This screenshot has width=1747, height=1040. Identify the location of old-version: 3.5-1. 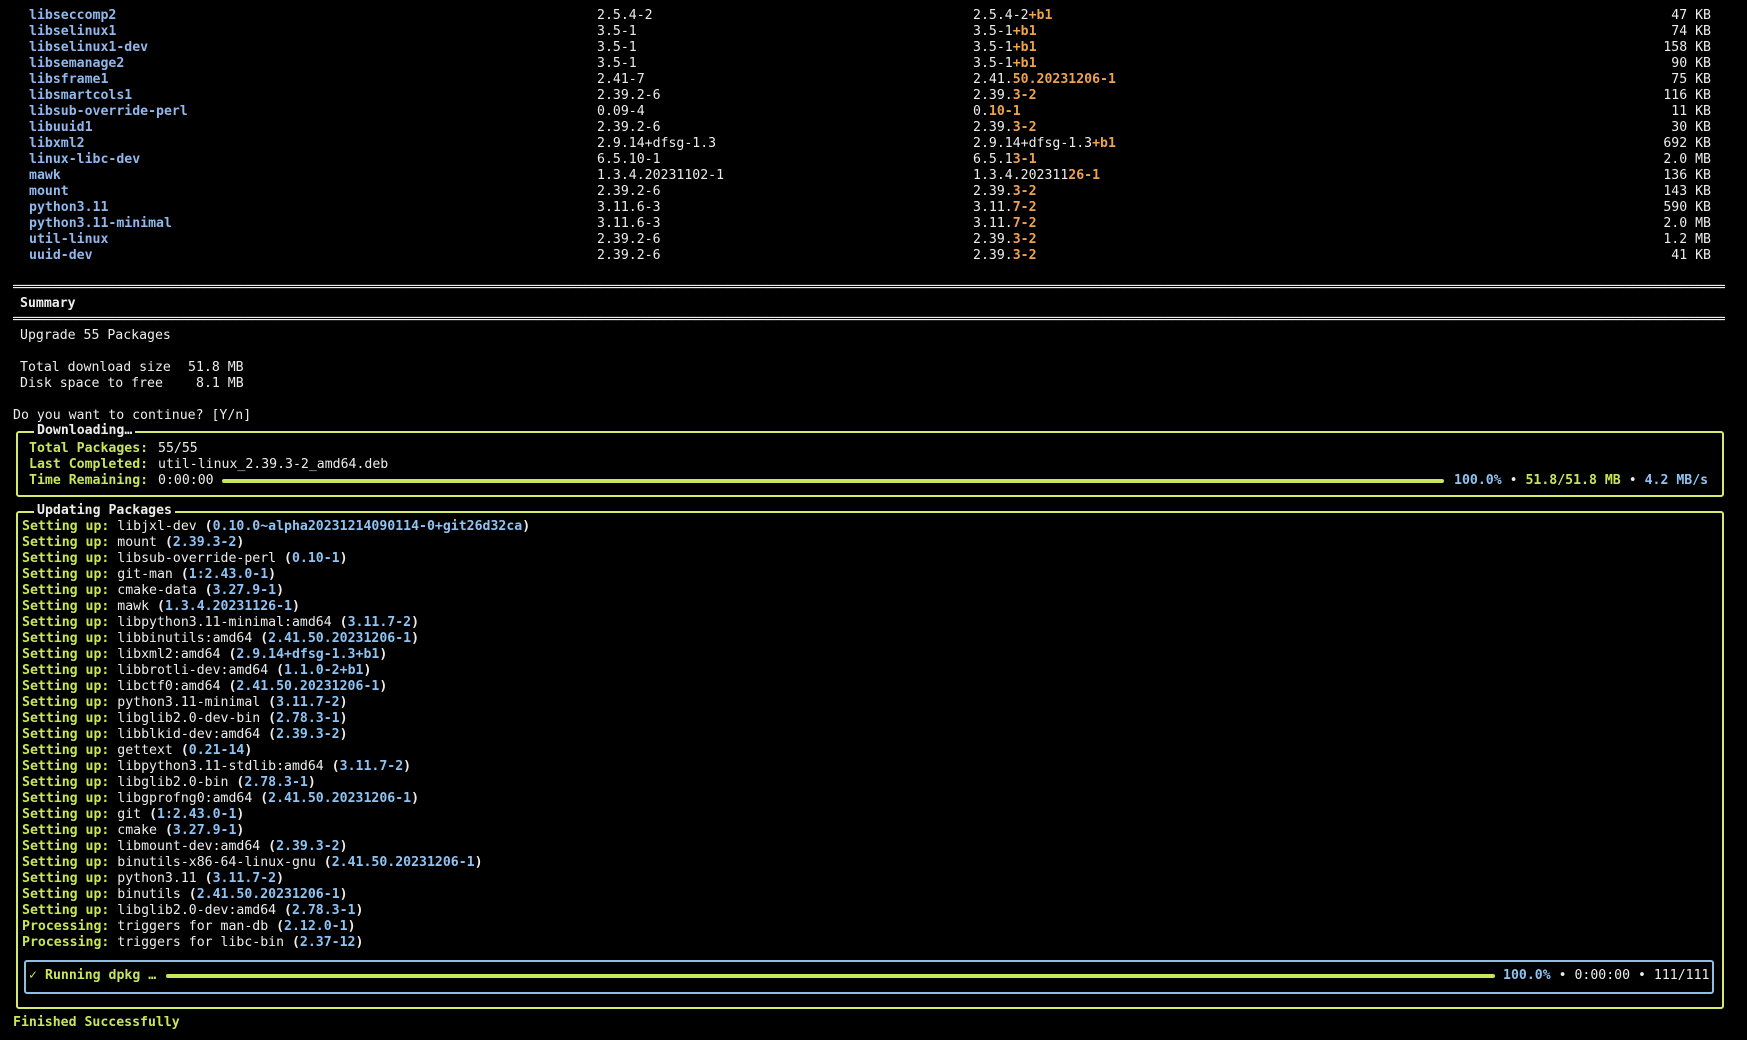
(617, 63).